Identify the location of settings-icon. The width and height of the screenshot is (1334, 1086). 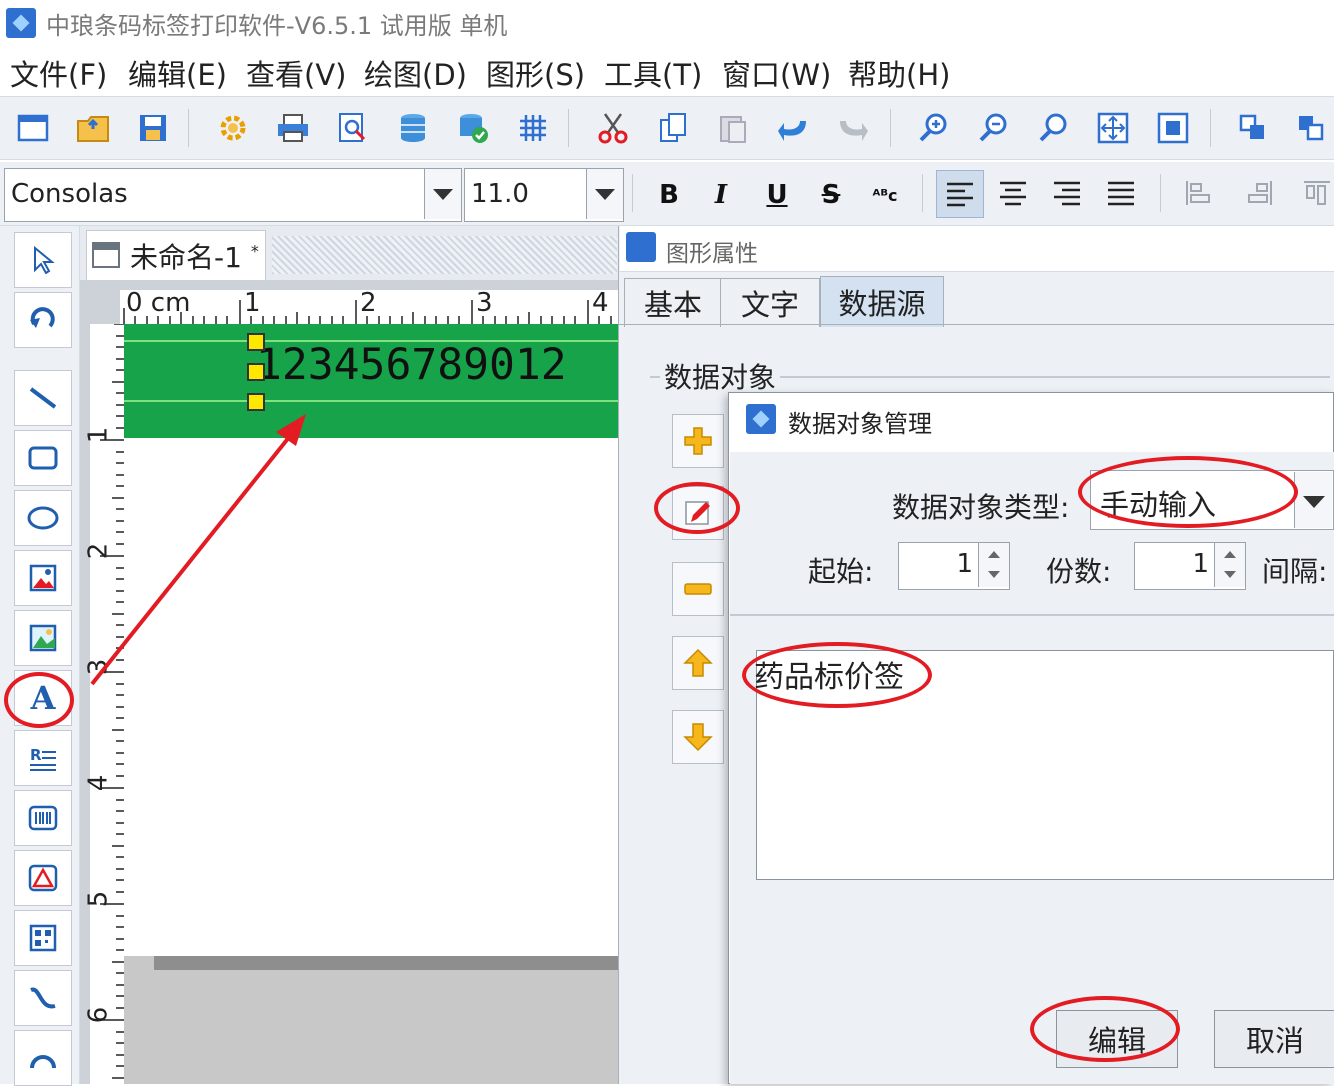
(233, 128).